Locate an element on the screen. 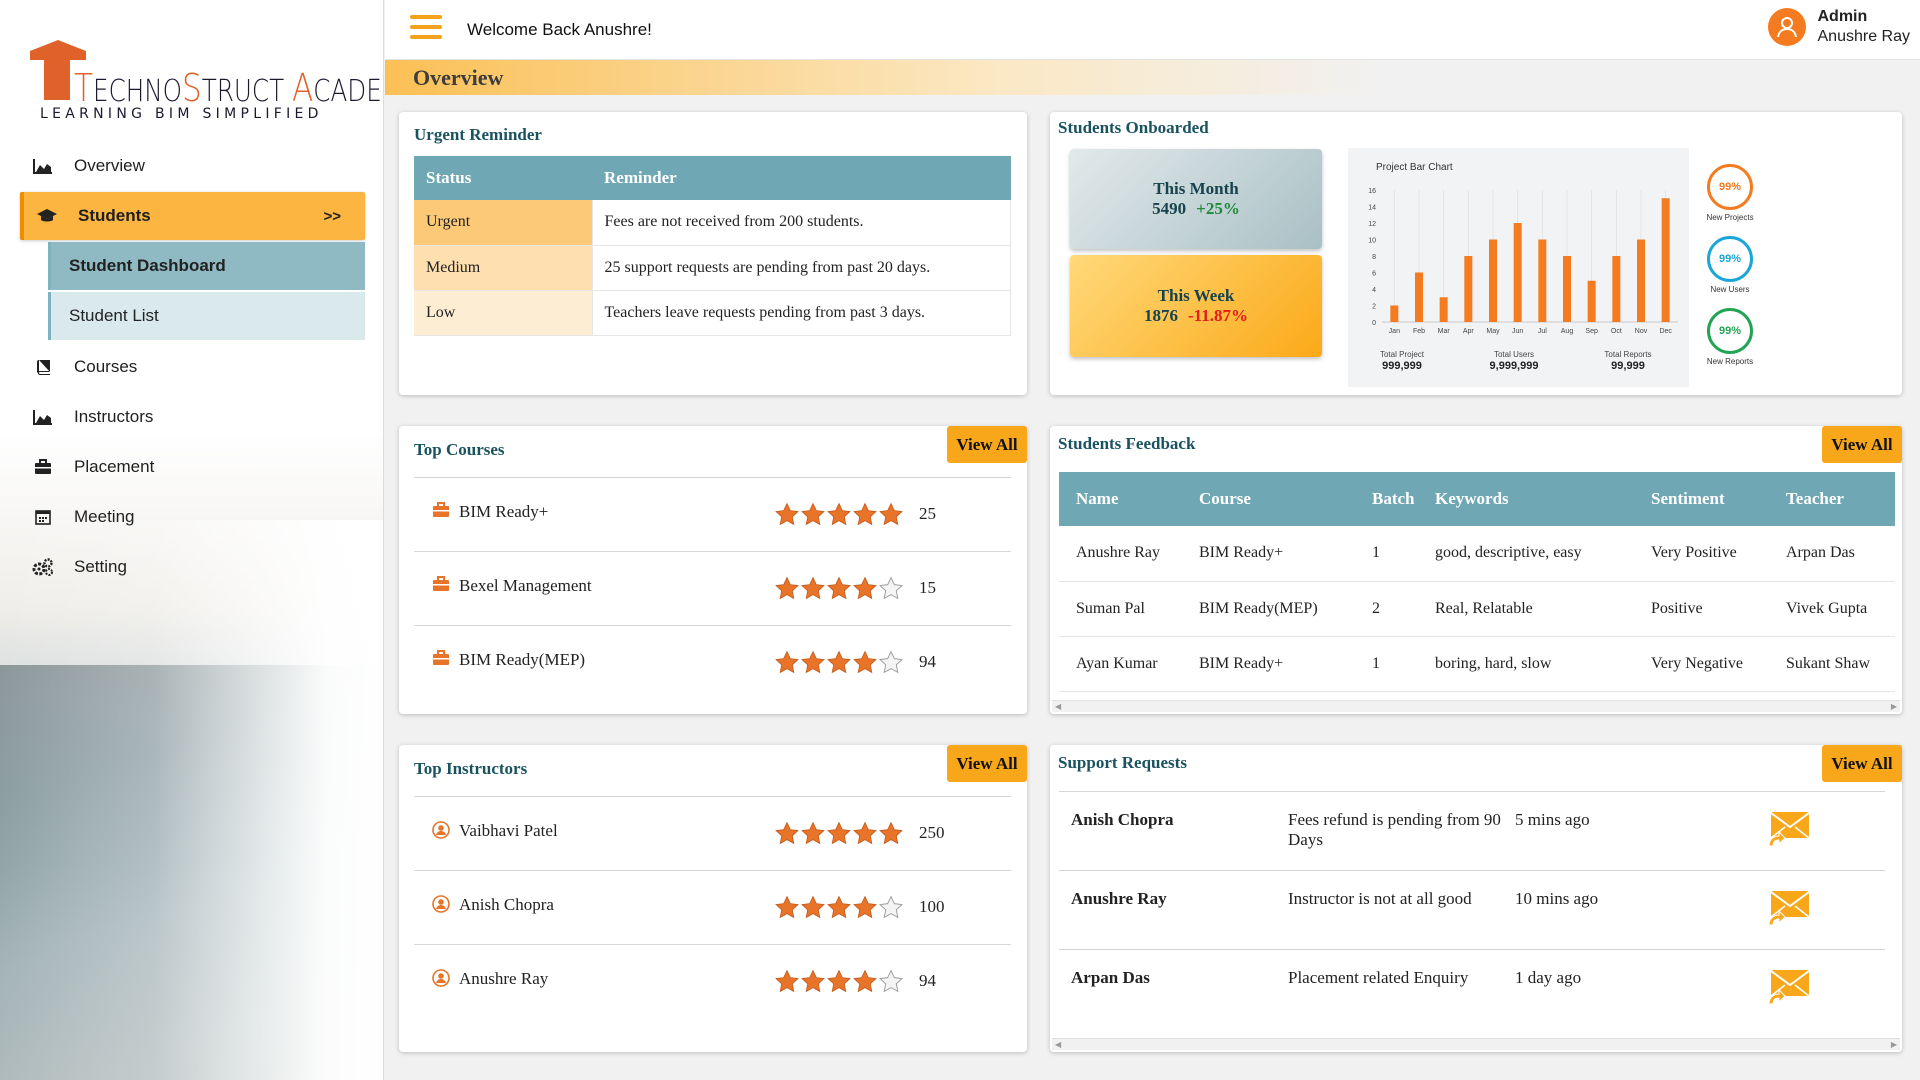  request-time: 10 mins ago is located at coordinates (1557, 898).